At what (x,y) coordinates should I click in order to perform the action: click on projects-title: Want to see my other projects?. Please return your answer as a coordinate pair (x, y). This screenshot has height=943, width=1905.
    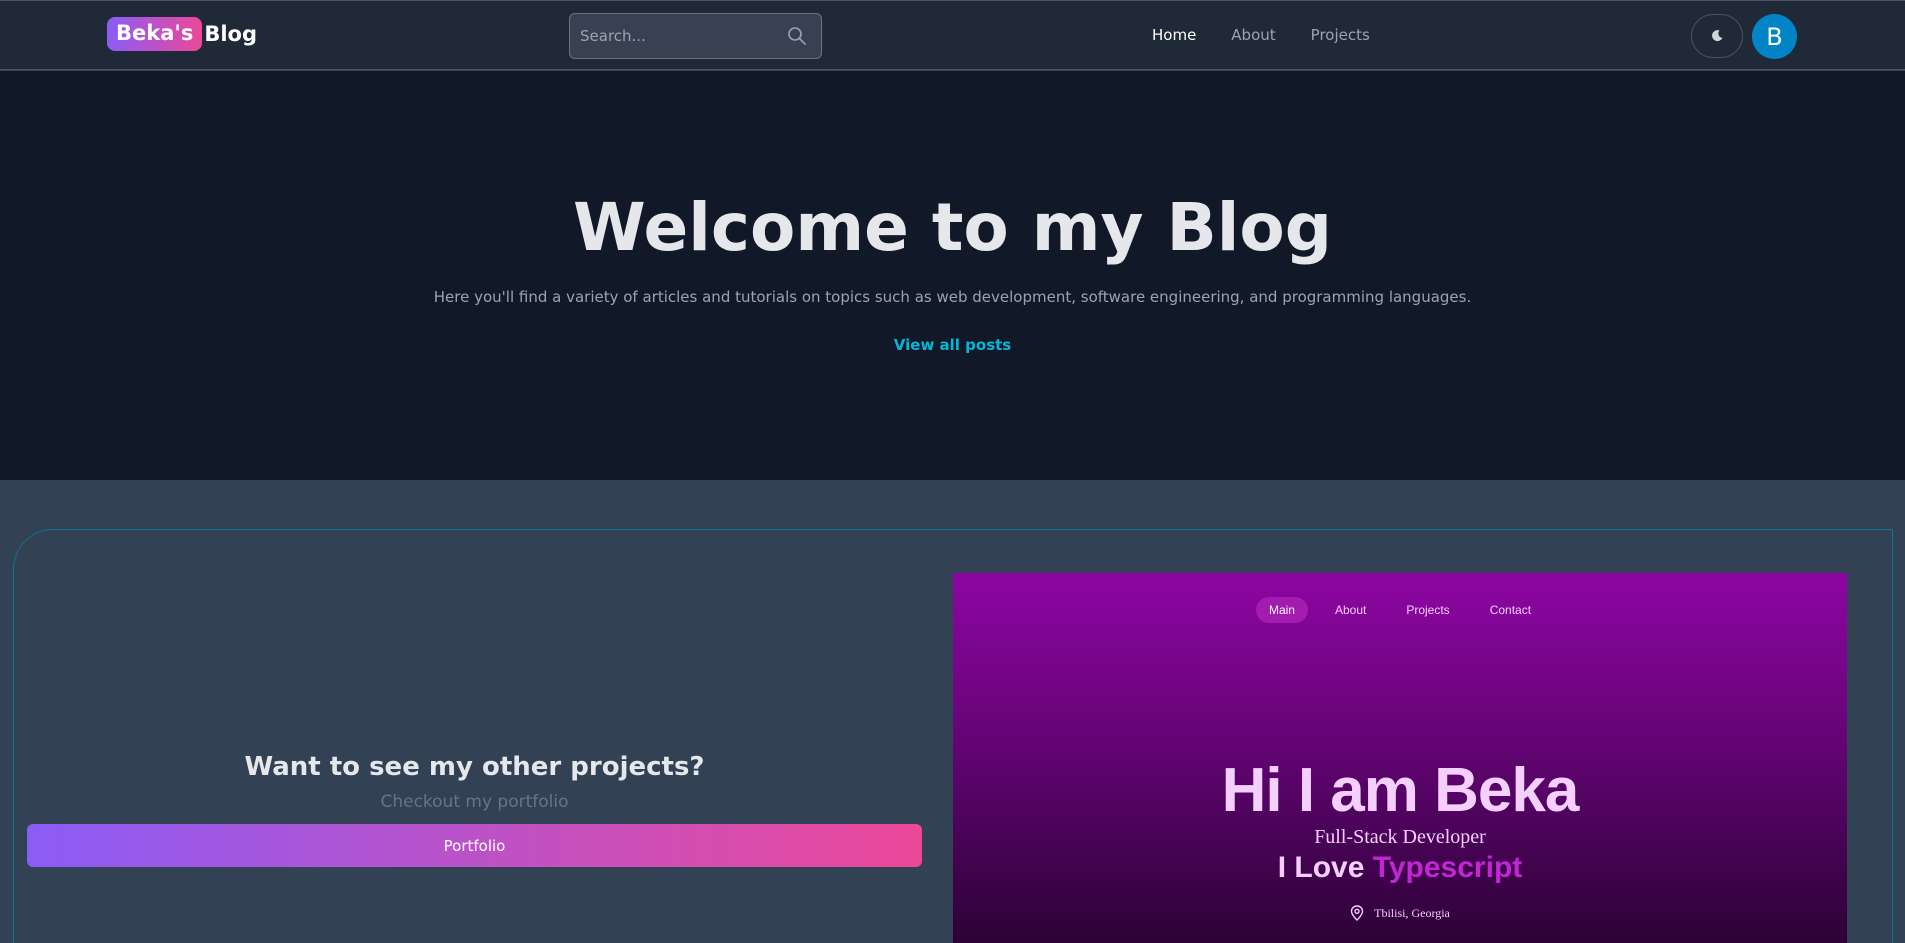
    Looking at the image, I should click on (474, 767).